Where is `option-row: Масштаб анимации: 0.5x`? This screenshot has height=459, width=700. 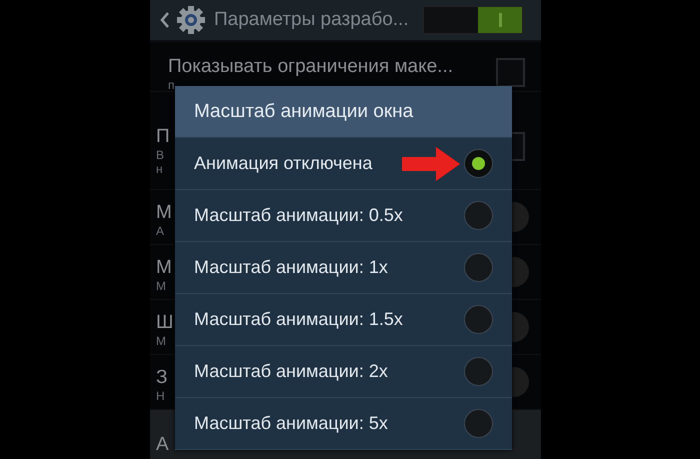 option-row: Масштаб анимации: 0.5x is located at coordinates (343, 216).